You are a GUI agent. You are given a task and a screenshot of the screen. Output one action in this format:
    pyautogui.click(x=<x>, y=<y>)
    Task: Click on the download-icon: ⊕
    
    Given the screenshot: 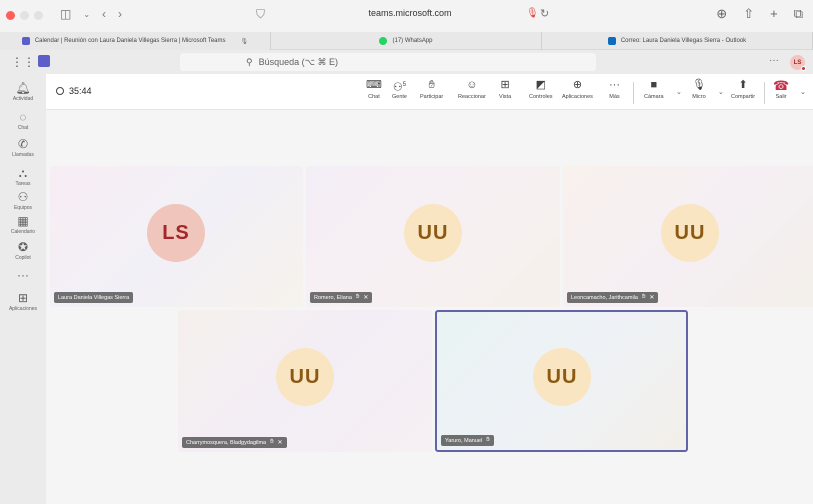 What is the action you would take?
    pyautogui.click(x=721, y=14)
    